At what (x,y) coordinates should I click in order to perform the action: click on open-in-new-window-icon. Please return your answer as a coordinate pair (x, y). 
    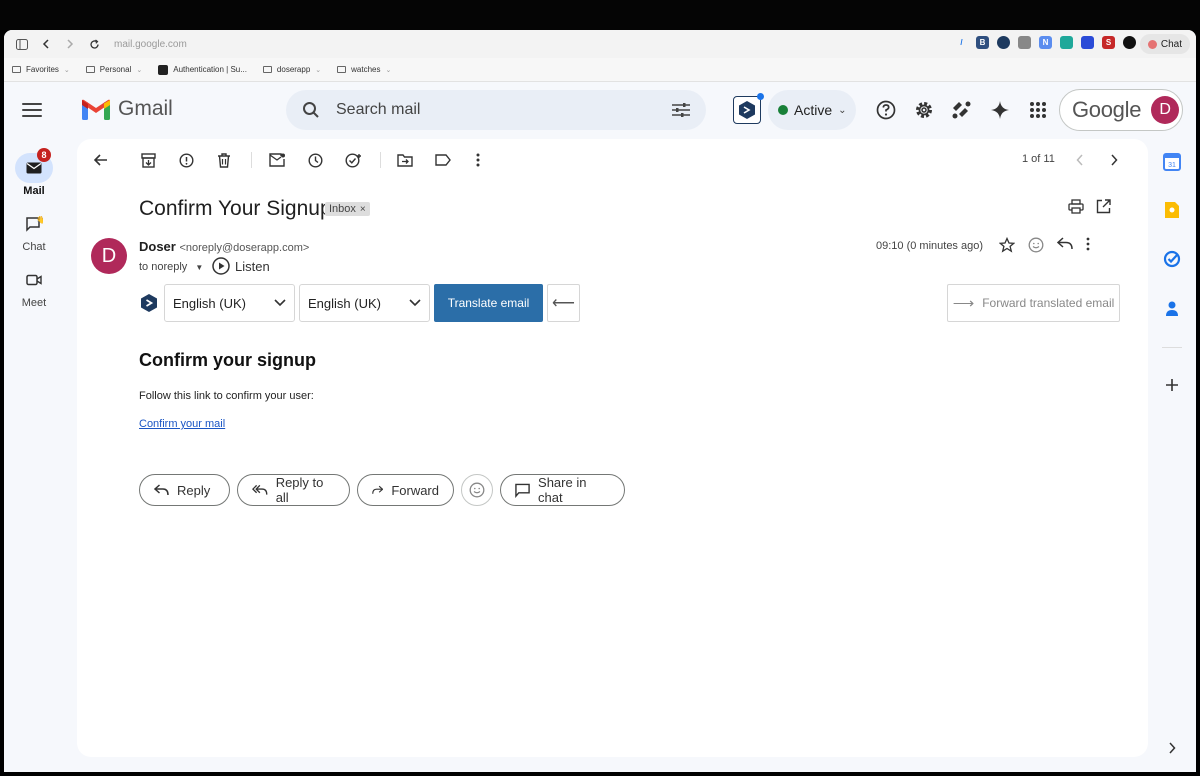
    Looking at the image, I should click on (1103, 209).